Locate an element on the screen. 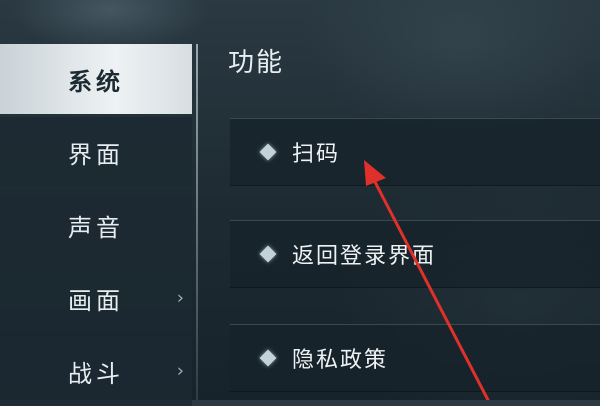  sidebar-item-sound: 声音 is located at coordinates (96, 225).